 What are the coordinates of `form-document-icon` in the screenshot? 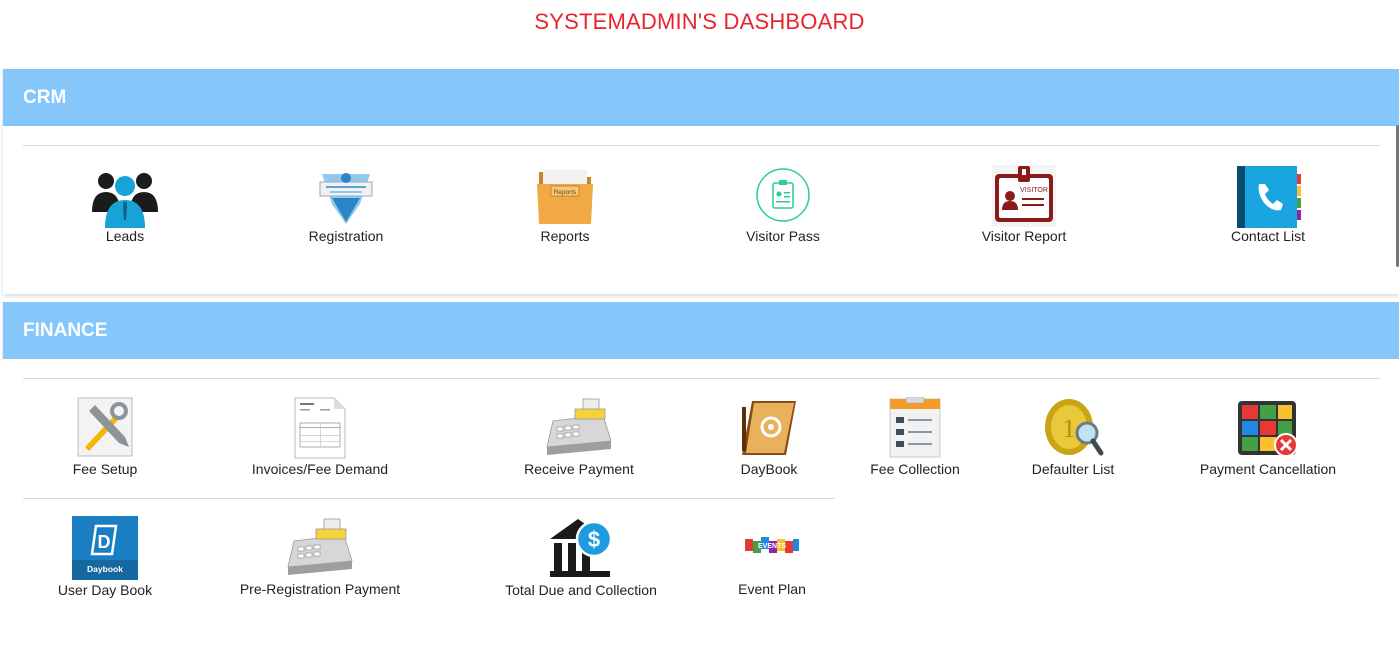 It's located at (915, 427).